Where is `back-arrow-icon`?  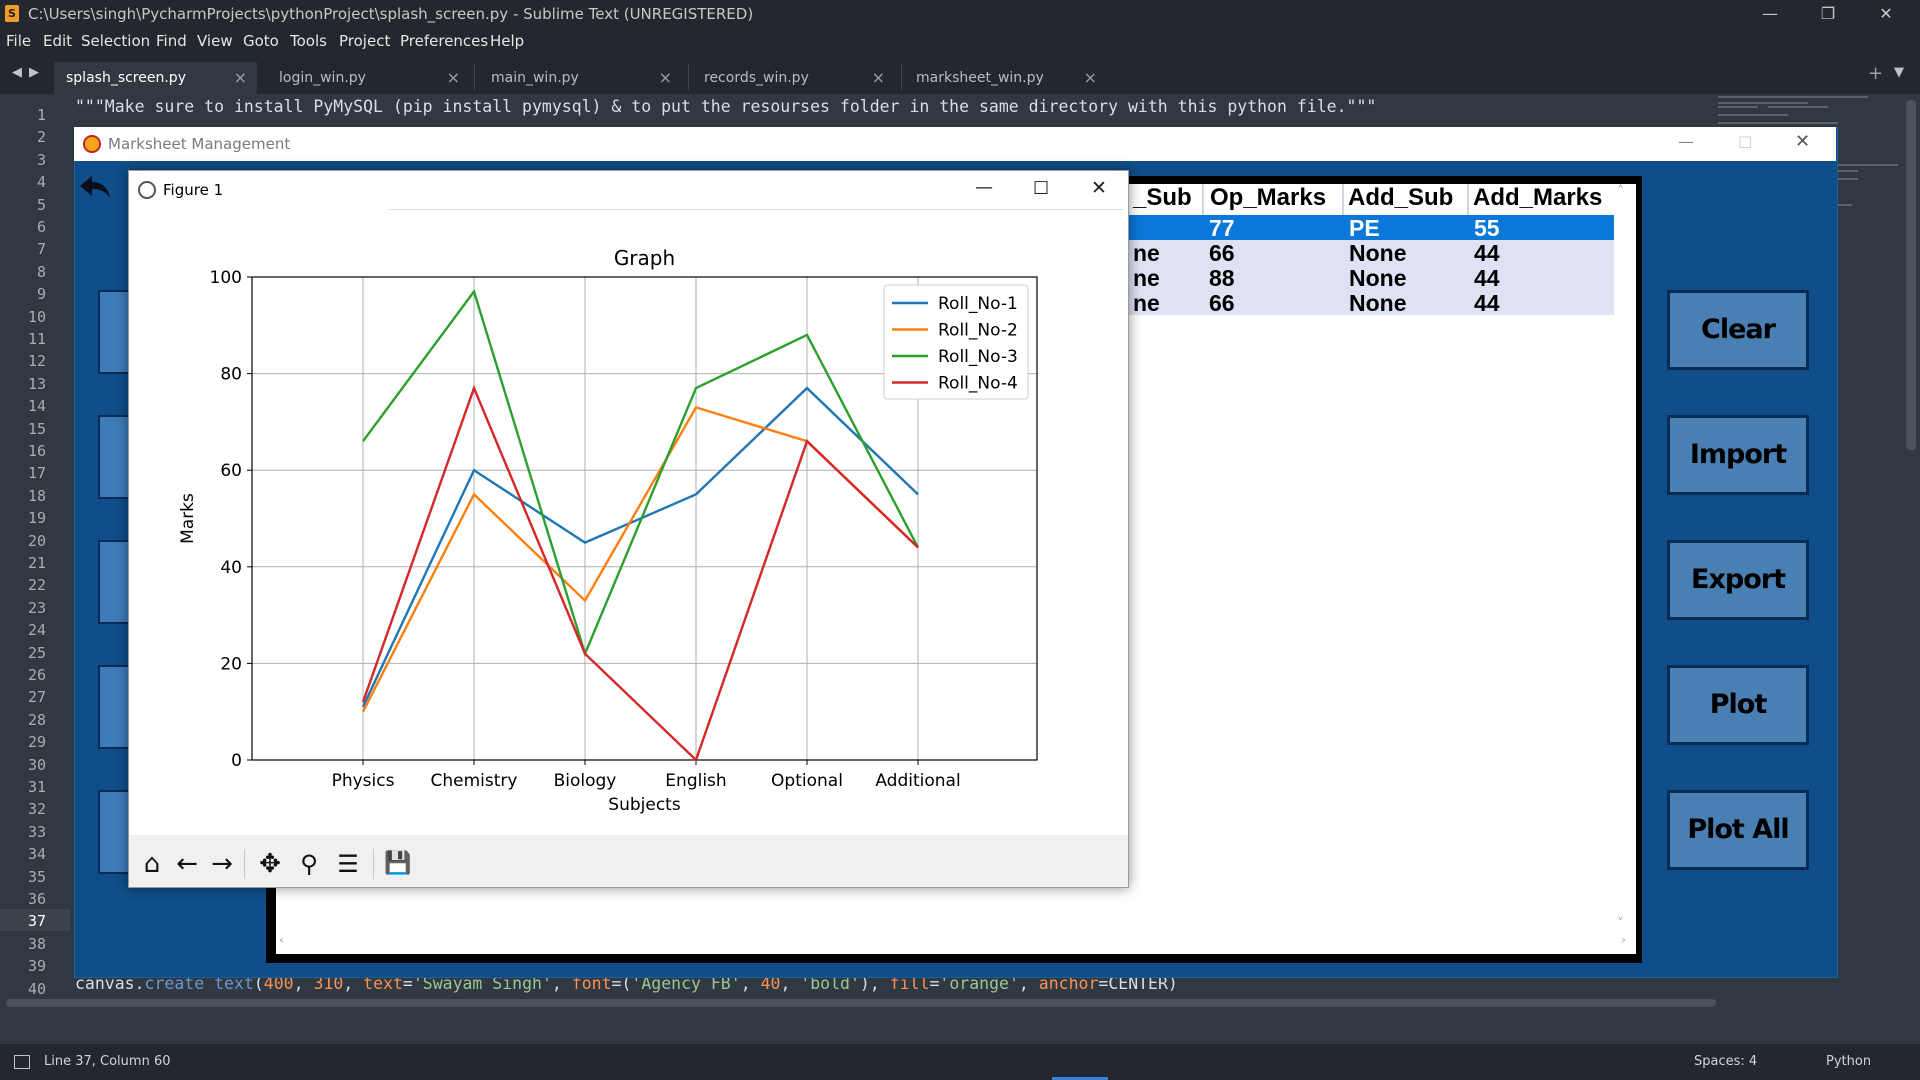 back-arrow-icon is located at coordinates (95, 188).